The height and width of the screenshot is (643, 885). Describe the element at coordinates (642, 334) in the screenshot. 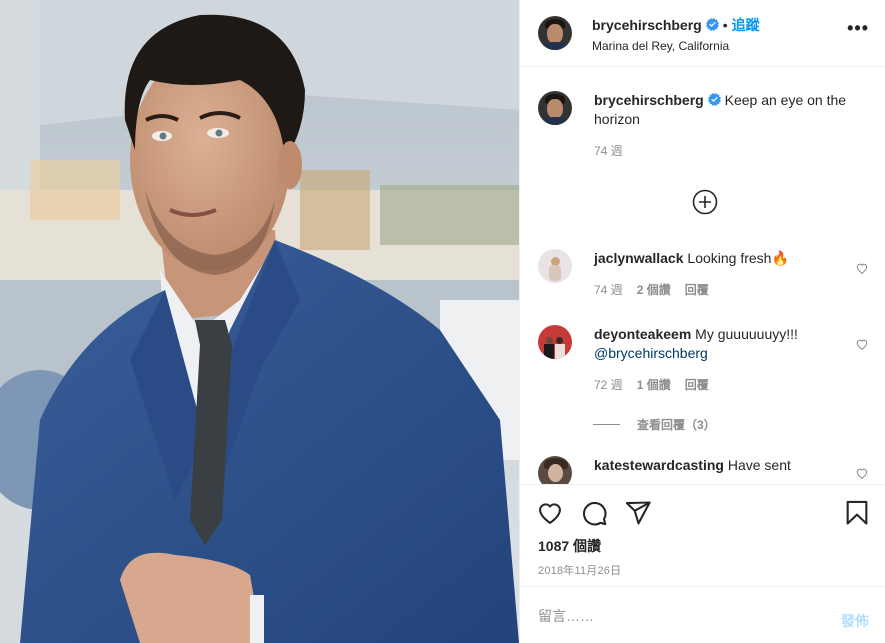

I see `comment-username: deyonteakeem` at that location.